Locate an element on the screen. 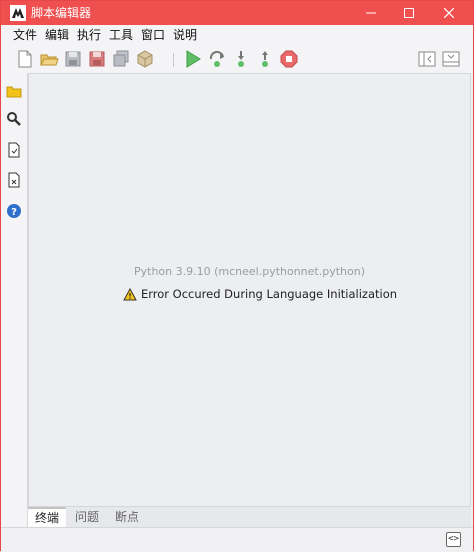 The width and height of the screenshot is (474, 552). menu-help: 说明 is located at coordinates (185, 35).